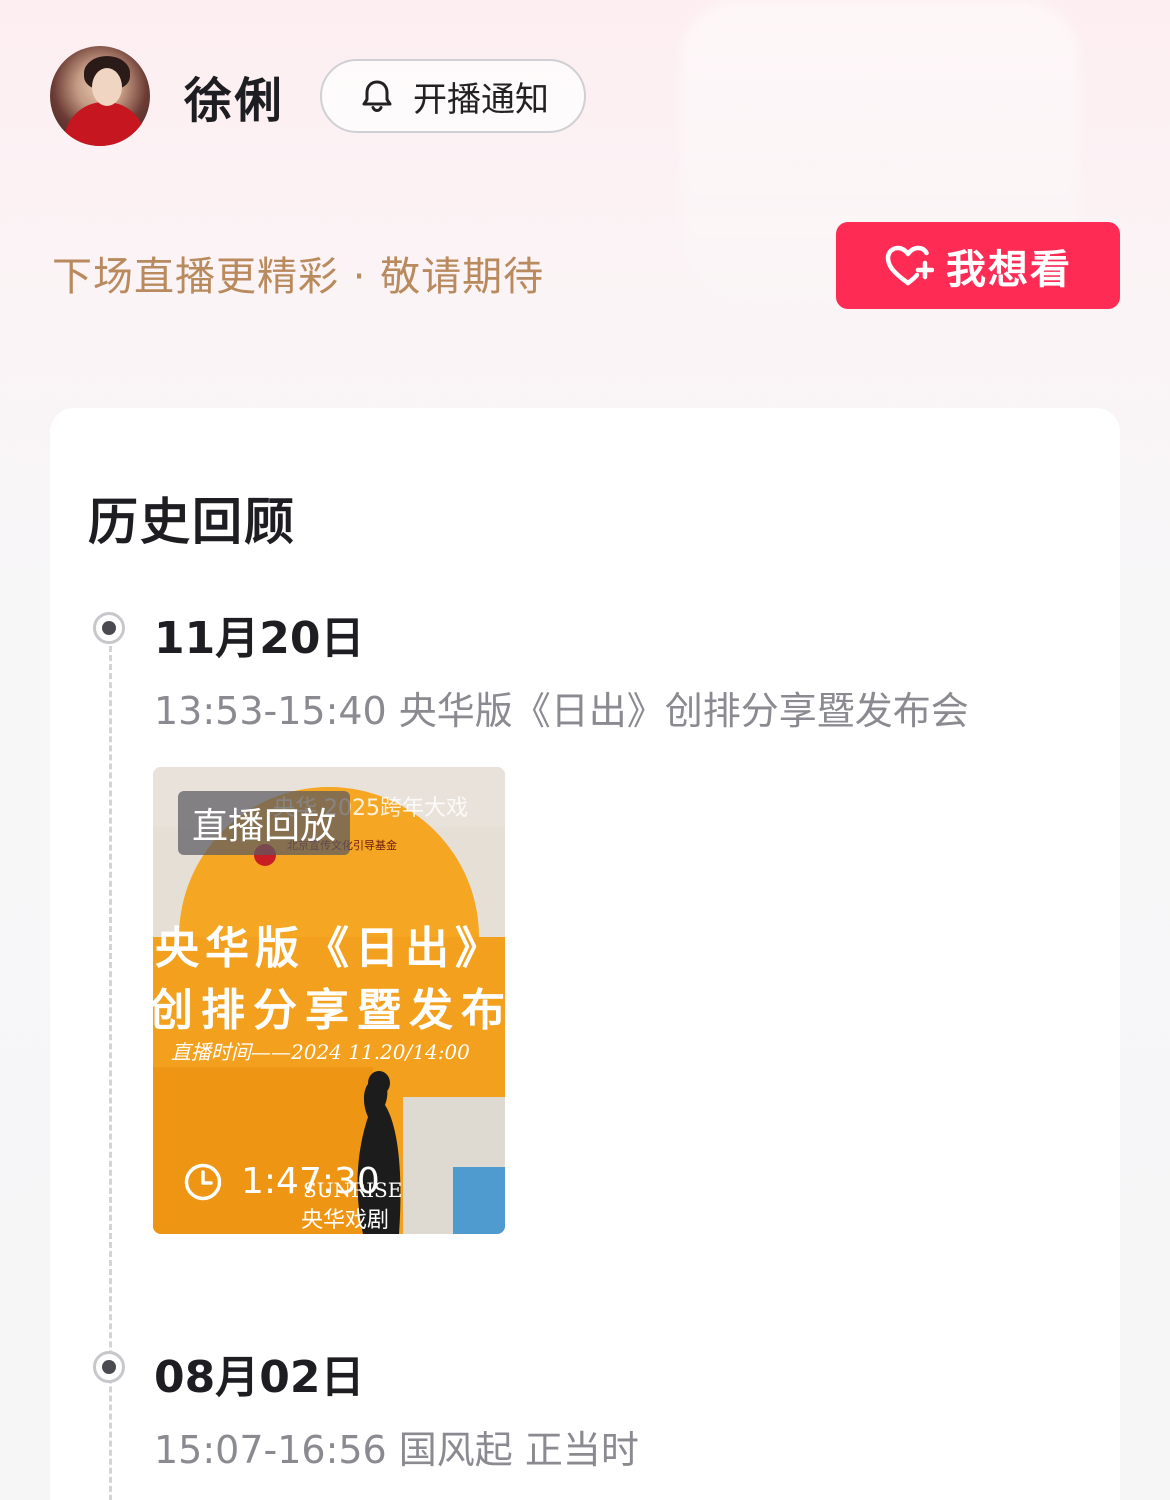 The width and height of the screenshot is (1170, 1500). Describe the element at coordinates (259, 638) in the screenshot. I see `entry-date: 11月20日` at that location.